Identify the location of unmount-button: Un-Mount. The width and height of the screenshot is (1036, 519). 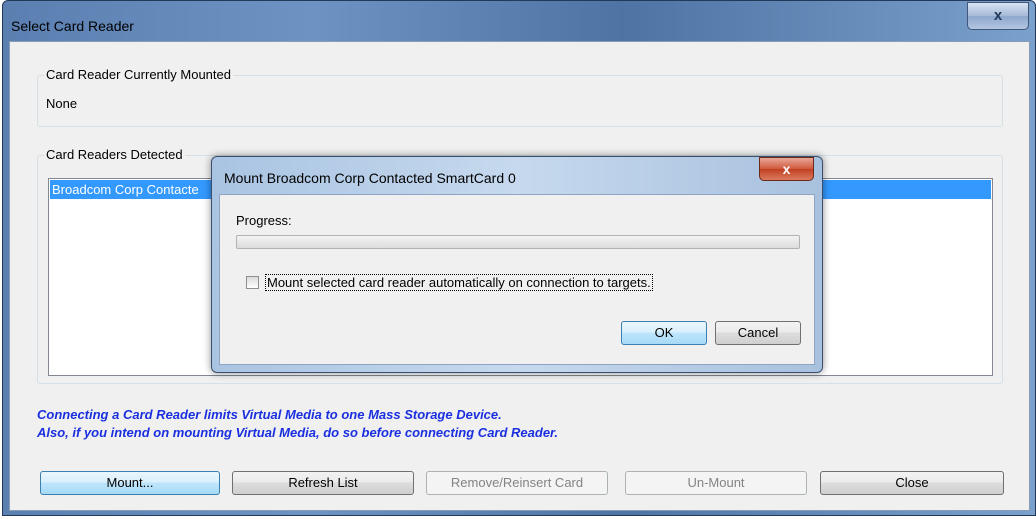
(716, 483).